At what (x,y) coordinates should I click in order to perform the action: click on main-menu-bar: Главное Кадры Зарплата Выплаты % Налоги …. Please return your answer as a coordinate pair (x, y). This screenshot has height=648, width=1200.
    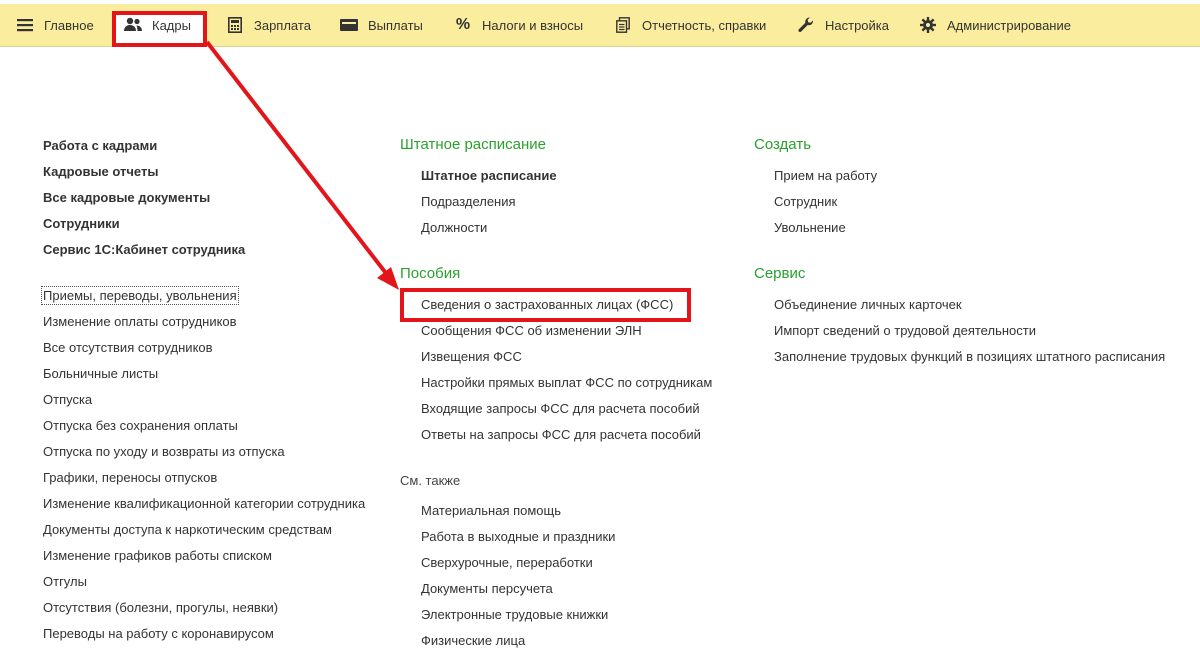
    Looking at the image, I should click on (600, 25).